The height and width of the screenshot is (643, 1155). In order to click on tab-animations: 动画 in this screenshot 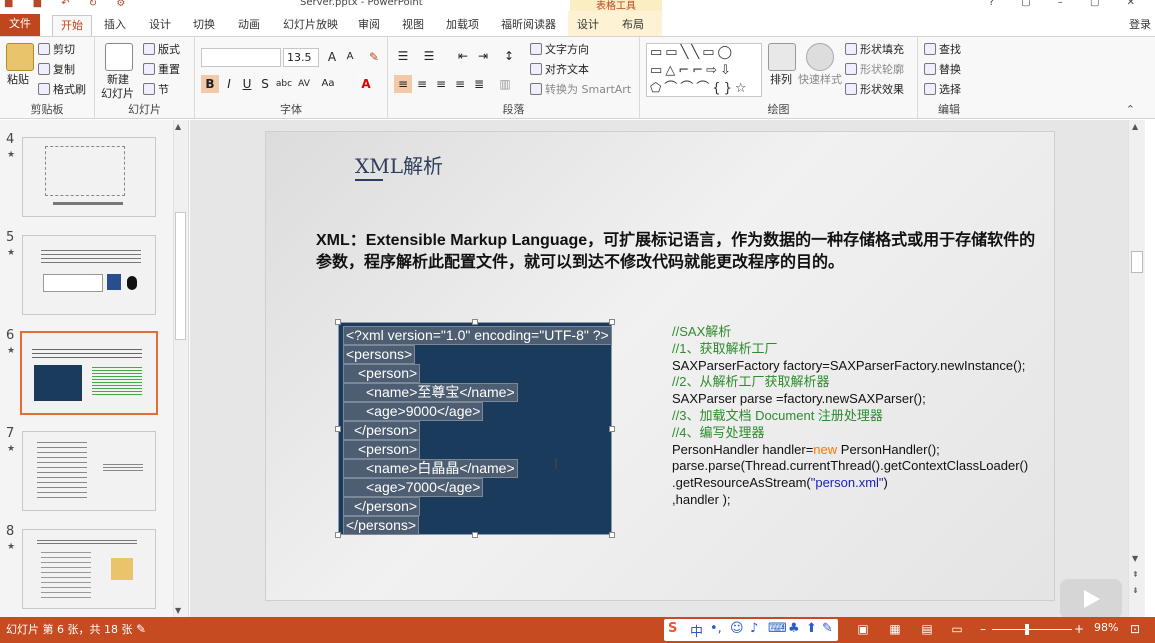, I will do `click(249, 25)`.